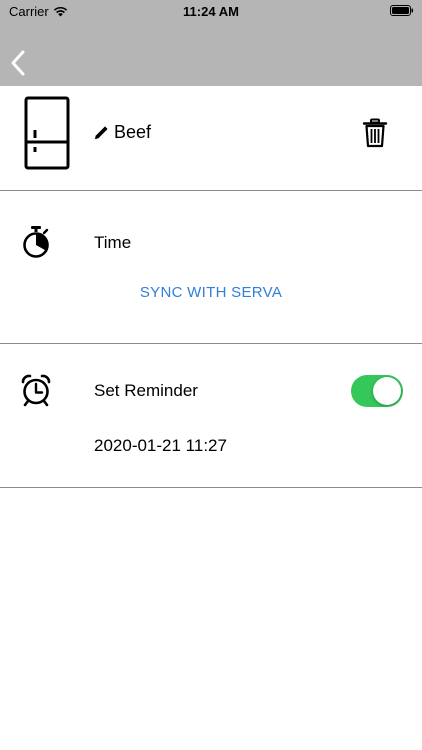 The width and height of the screenshot is (422, 750). What do you see at coordinates (211, 138) in the screenshot?
I see `item-row: Beef` at bounding box center [211, 138].